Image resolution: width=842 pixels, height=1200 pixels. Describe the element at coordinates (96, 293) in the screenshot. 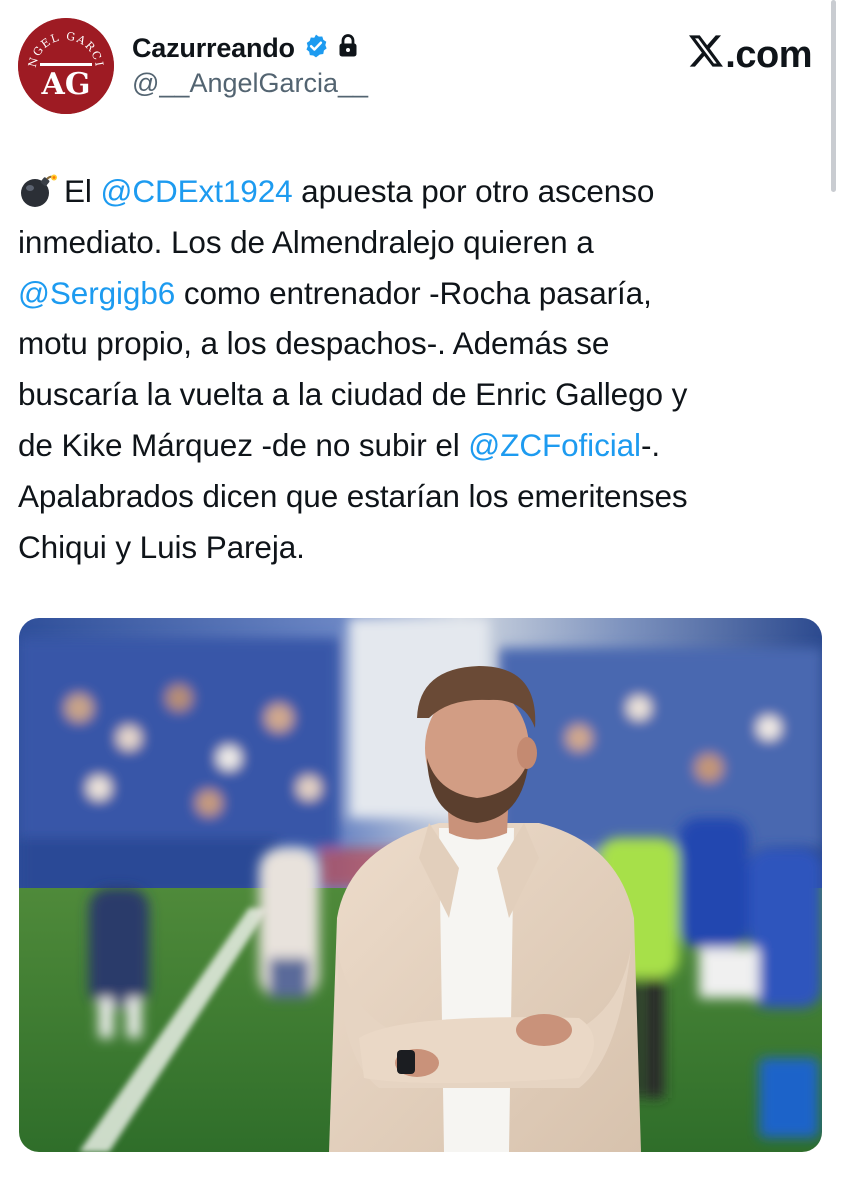

I see `mention-link: @Sergigb6` at that location.